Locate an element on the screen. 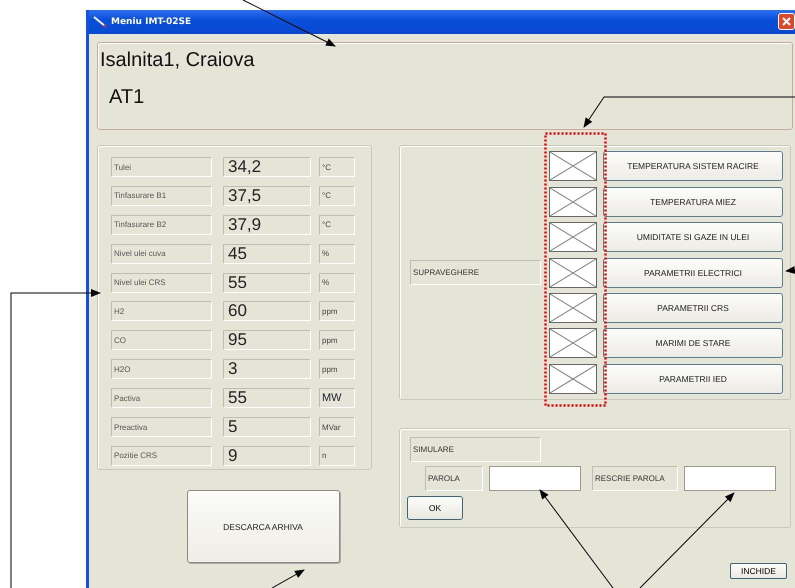 Image resolution: width=795 pixels, height=588 pixels. measurement-label: H2 is located at coordinates (161, 311).